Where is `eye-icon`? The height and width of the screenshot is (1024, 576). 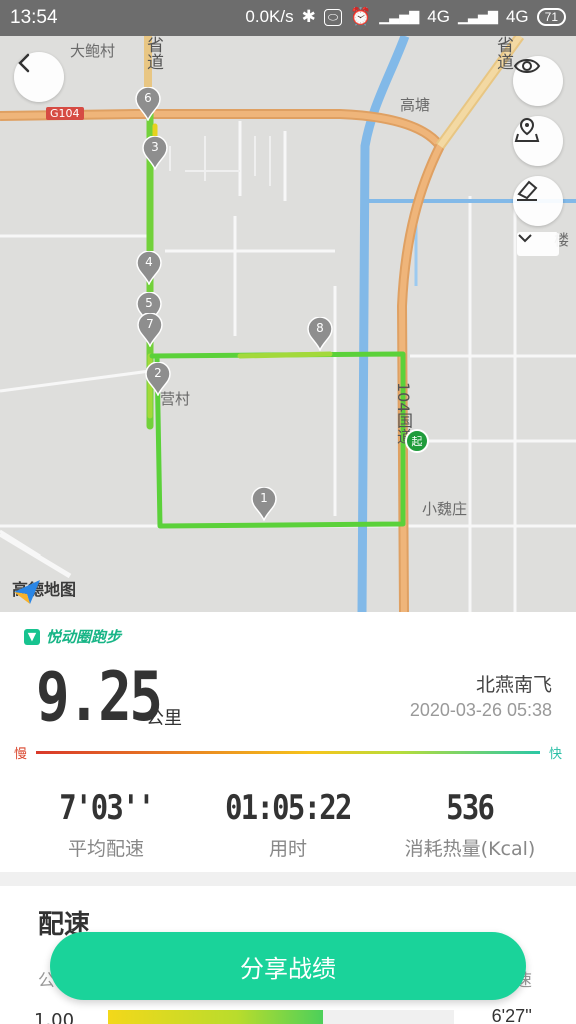 eye-icon is located at coordinates (527, 66).